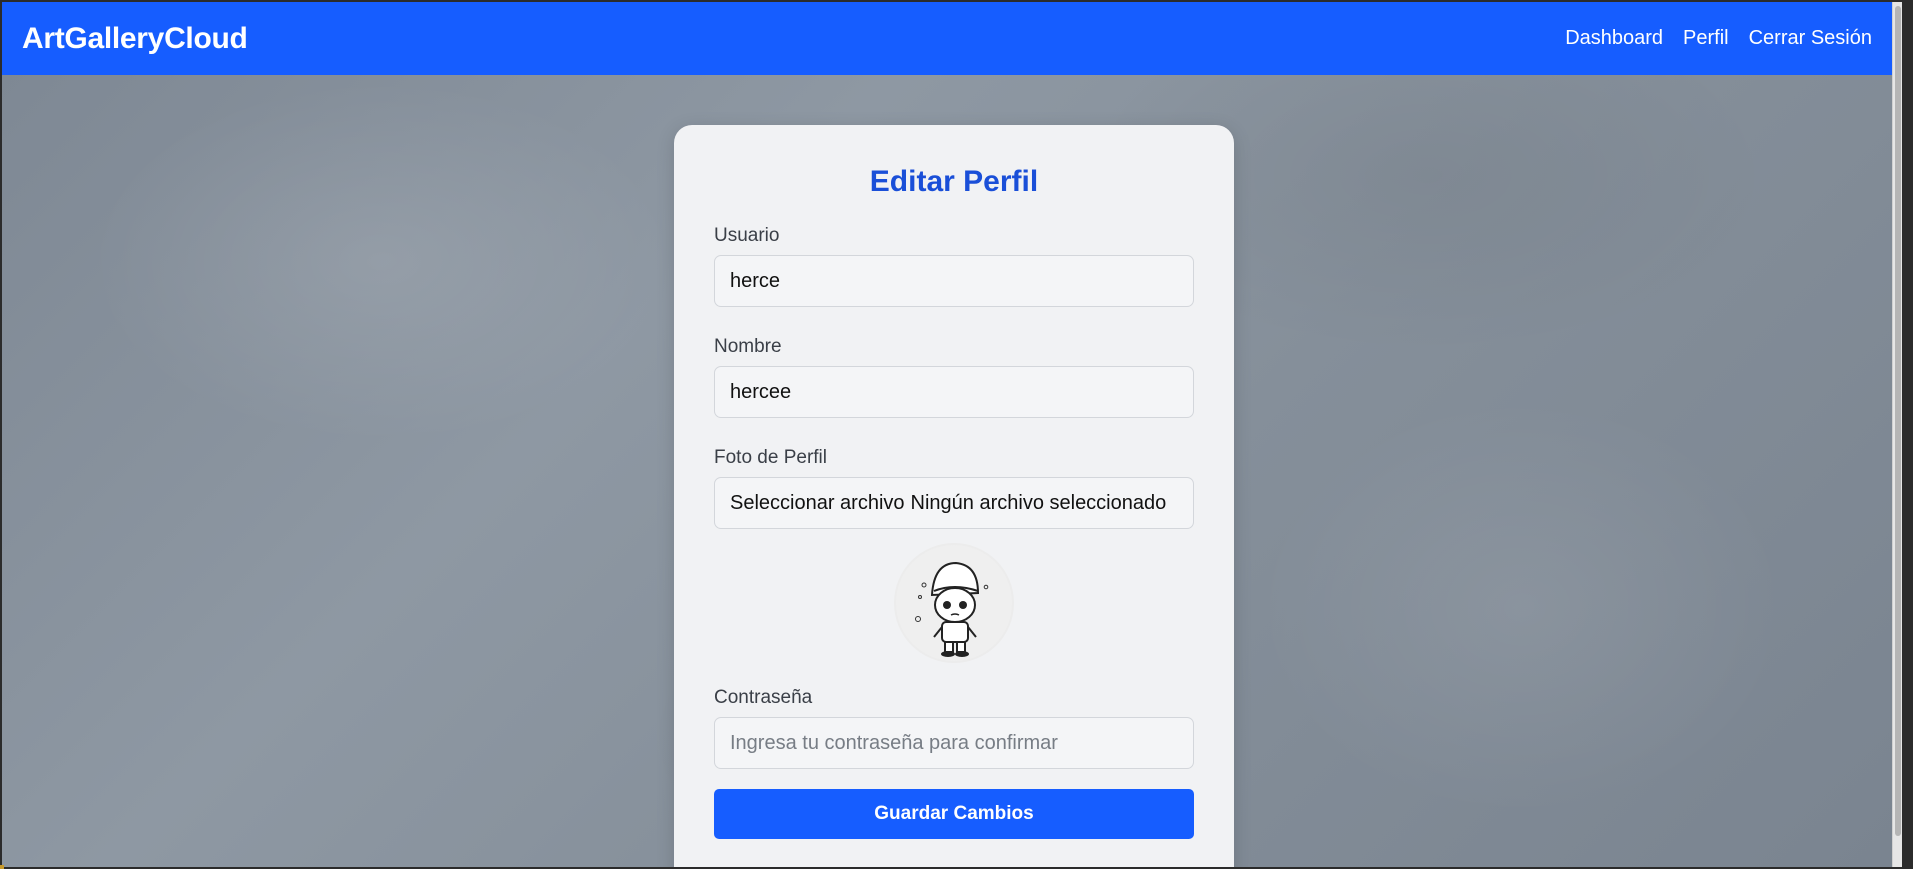  What do you see at coordinates (954, 743) in the screenshot?
I see `password-input` at bounding box center [954, 743].